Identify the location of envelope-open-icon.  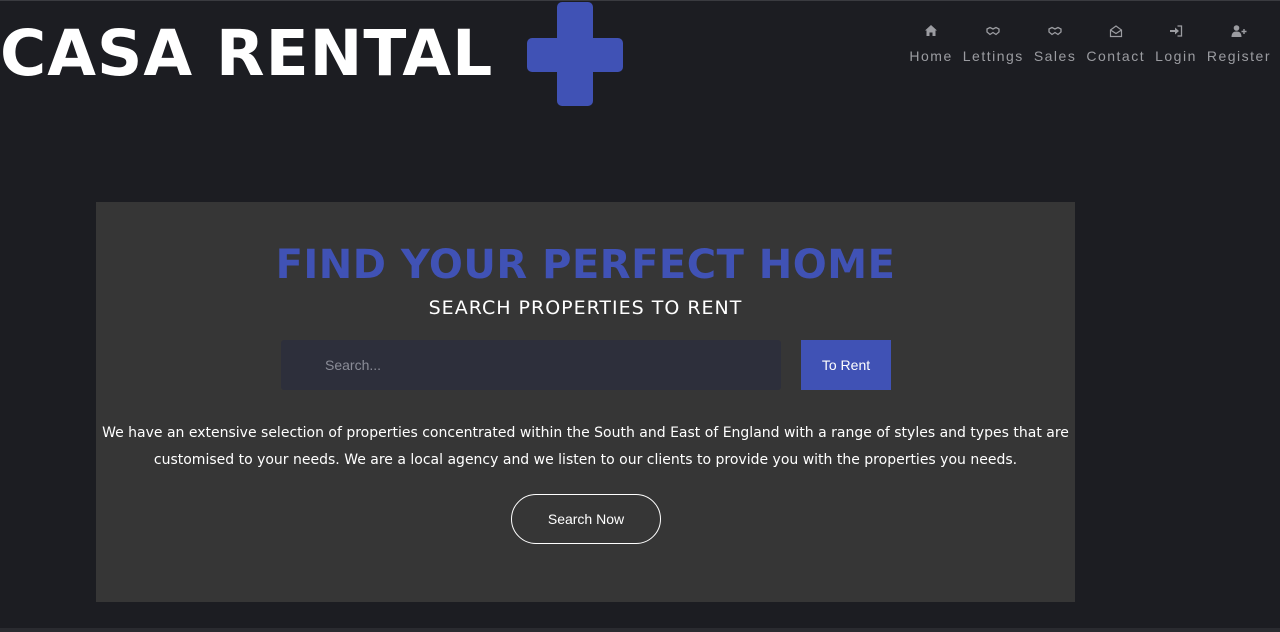
(1115, 31).